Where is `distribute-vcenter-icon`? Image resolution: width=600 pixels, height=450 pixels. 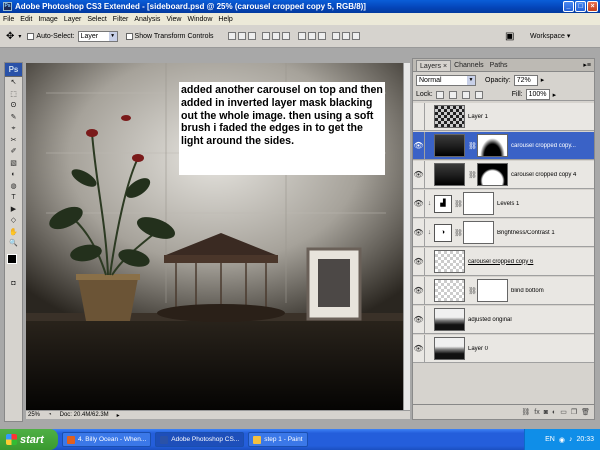
distribute-vcenter-icon is located at coordinates (311, 36).